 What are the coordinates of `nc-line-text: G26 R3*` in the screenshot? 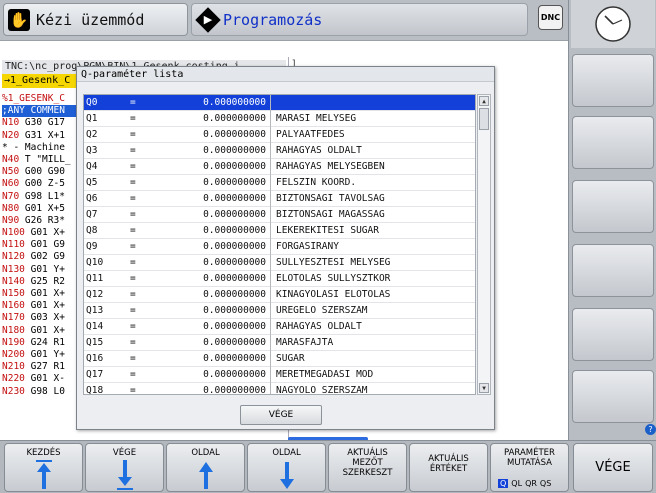 It's located at (42, 220).